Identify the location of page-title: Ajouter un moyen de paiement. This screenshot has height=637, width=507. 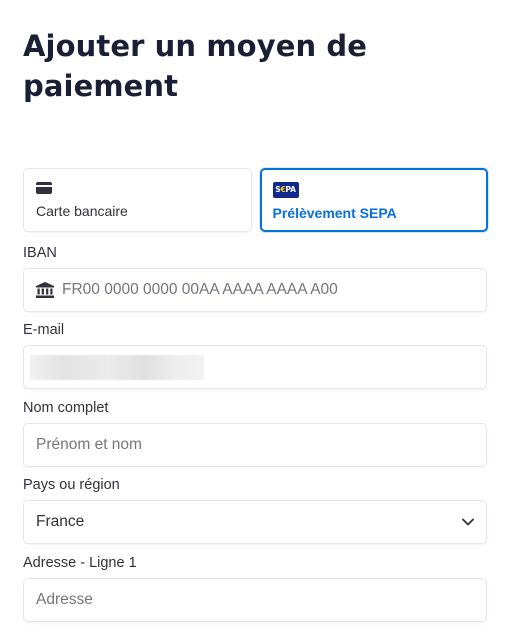
(195, 66).